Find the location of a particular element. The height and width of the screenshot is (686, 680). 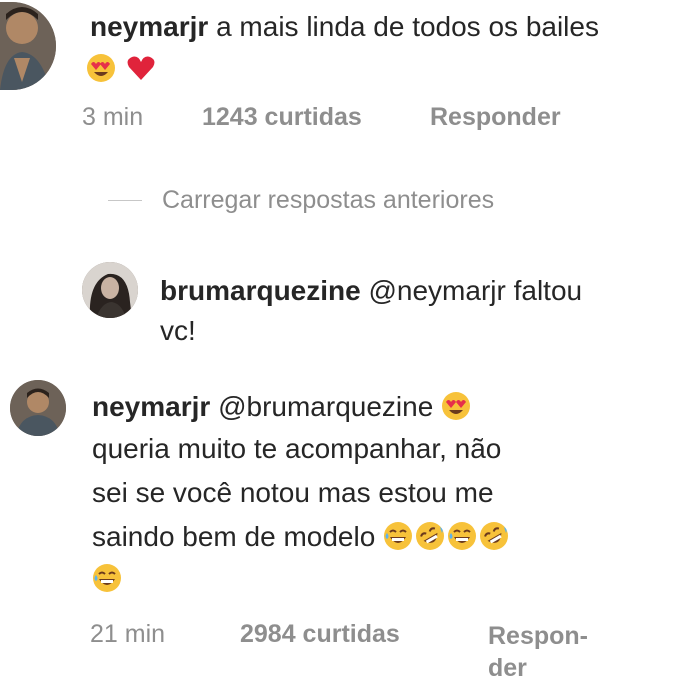

reply-text: neymarjr @brumarquezine is located at coordinates (282, 407).